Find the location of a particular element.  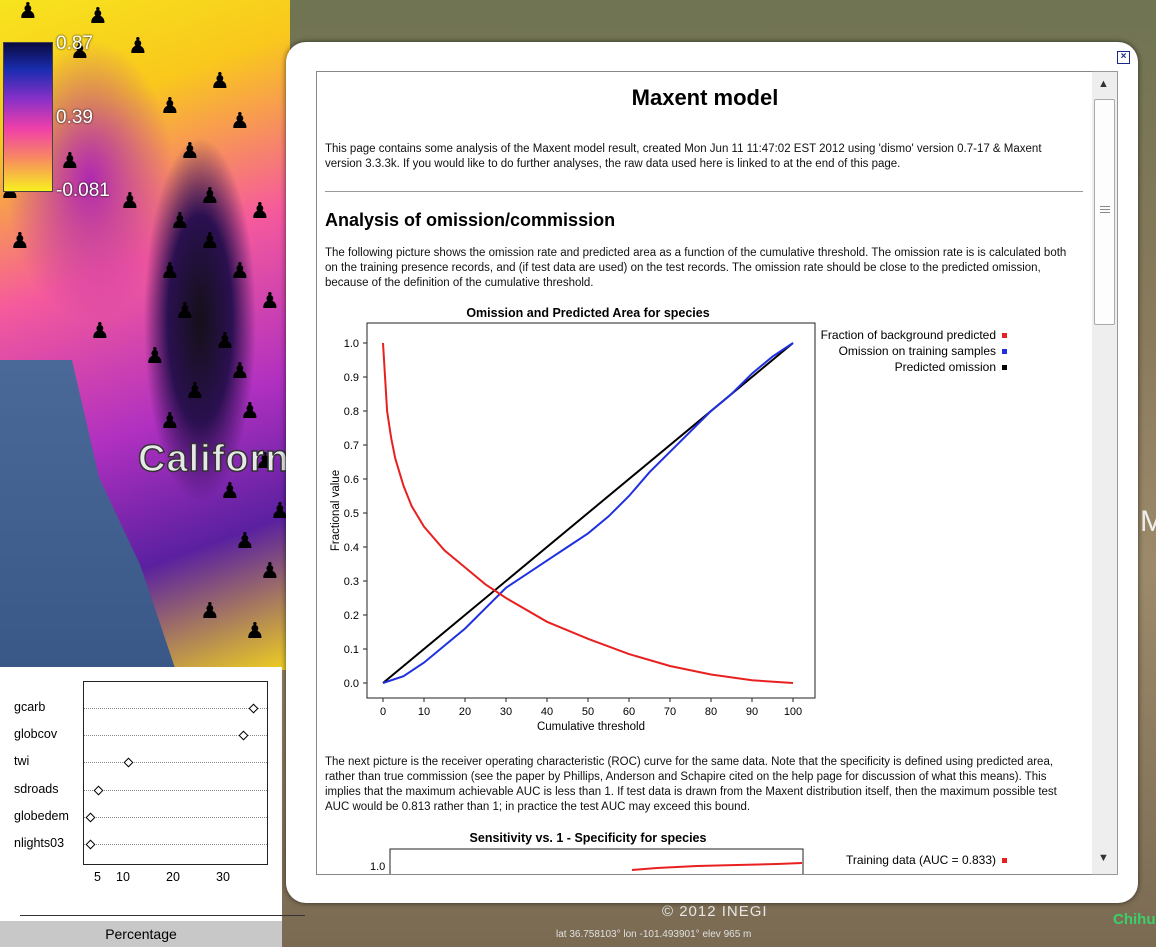

y-tick-label: 1.0 is located at coordinates (351, 344).